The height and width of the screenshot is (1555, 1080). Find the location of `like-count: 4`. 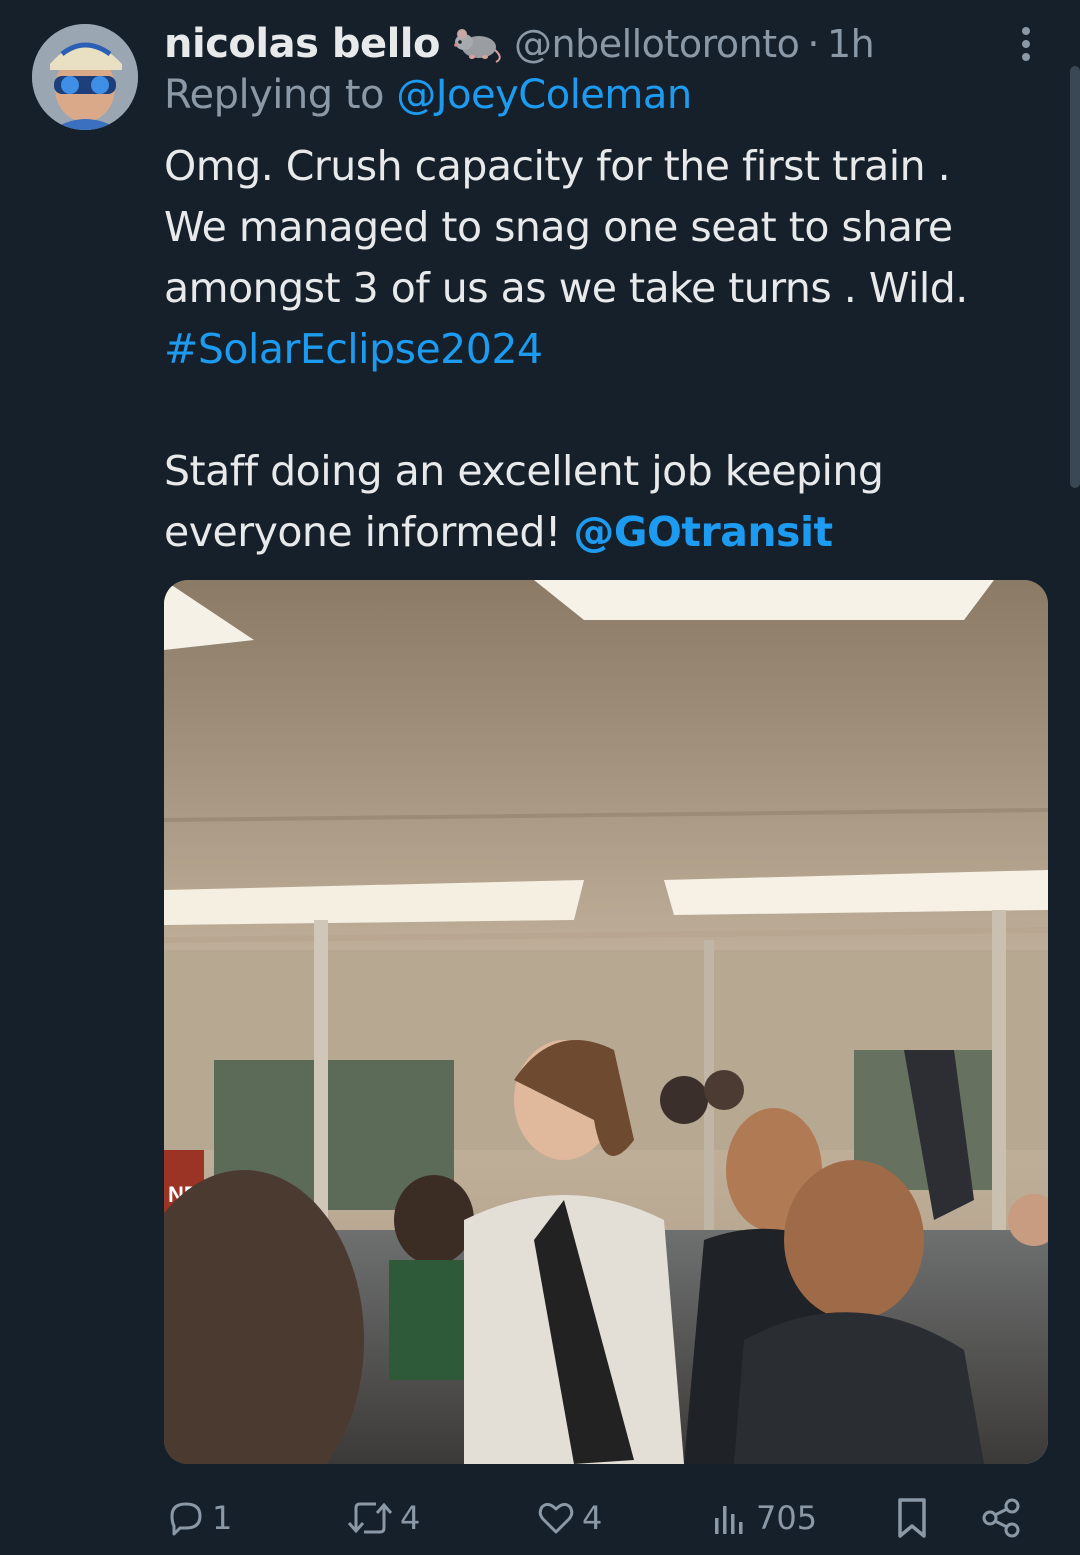

like-count: 4 is located at coordinates (592, 1518).